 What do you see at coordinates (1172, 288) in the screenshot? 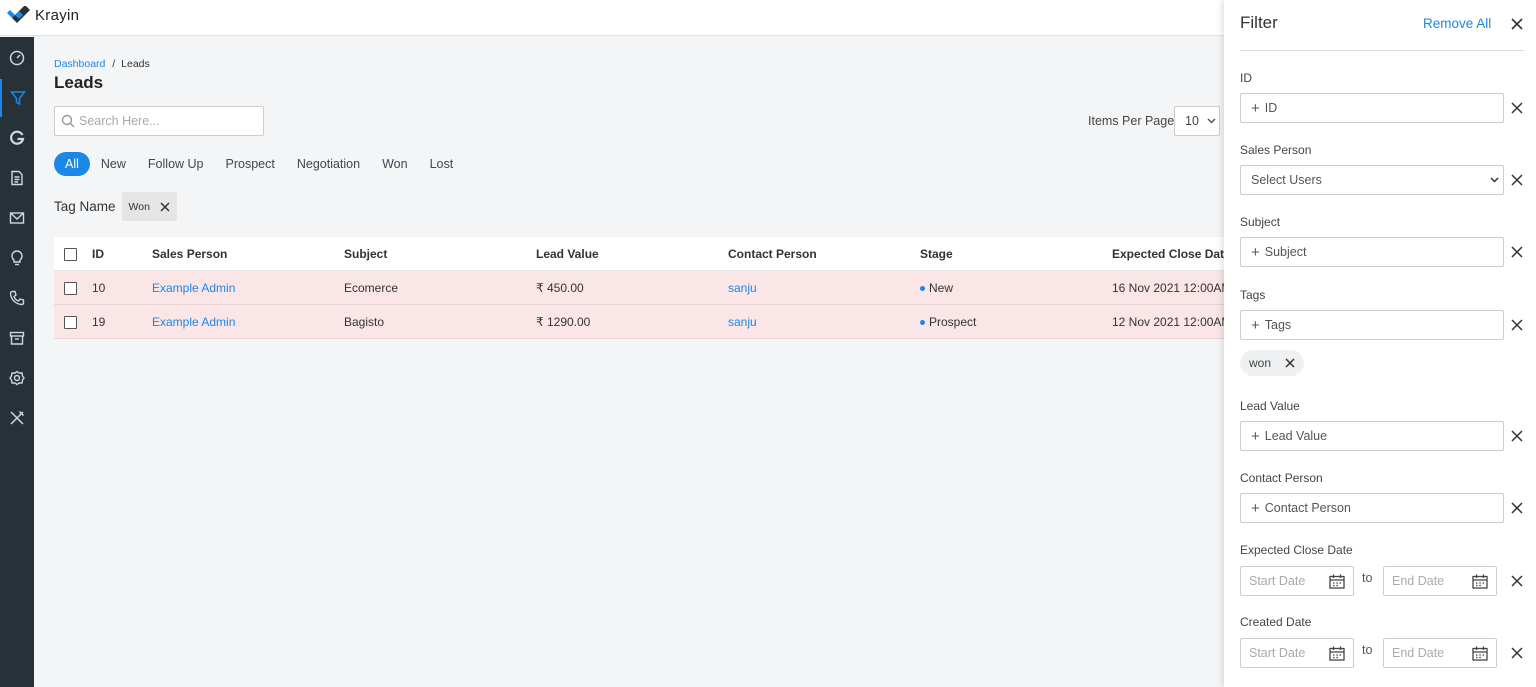
I see `row-close-date: 16 Nov 2021 12:00AM` at bounding box center [1172, 288].